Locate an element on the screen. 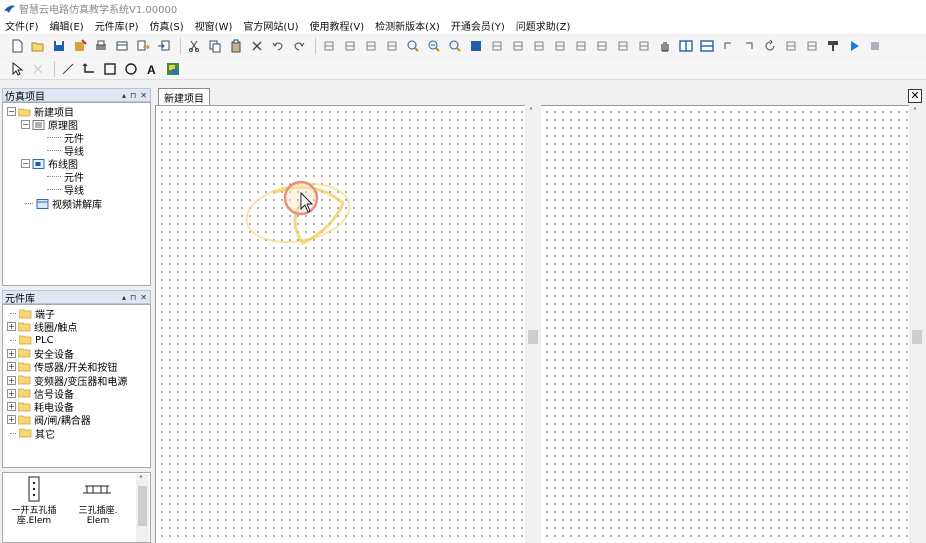 This screenshot has width=926, height=543. library-category: + 信号设备 is located at coordinates (40, 394).